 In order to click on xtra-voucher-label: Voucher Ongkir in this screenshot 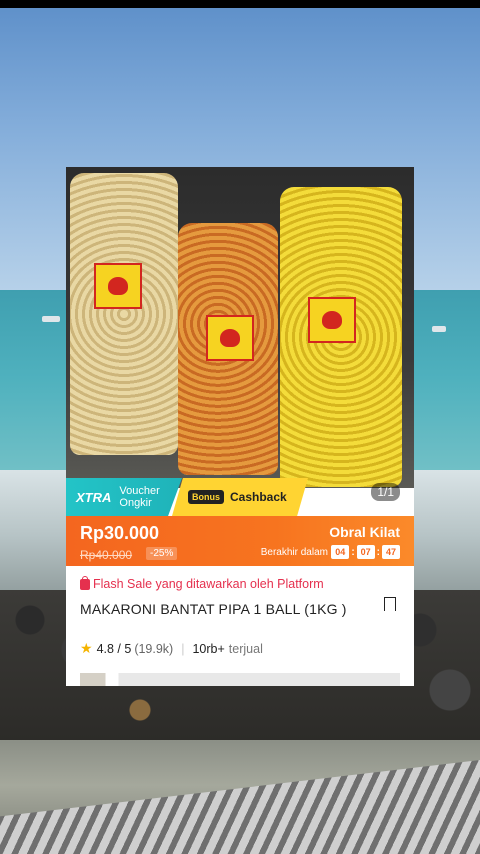, I will do `click(139, 497)`.